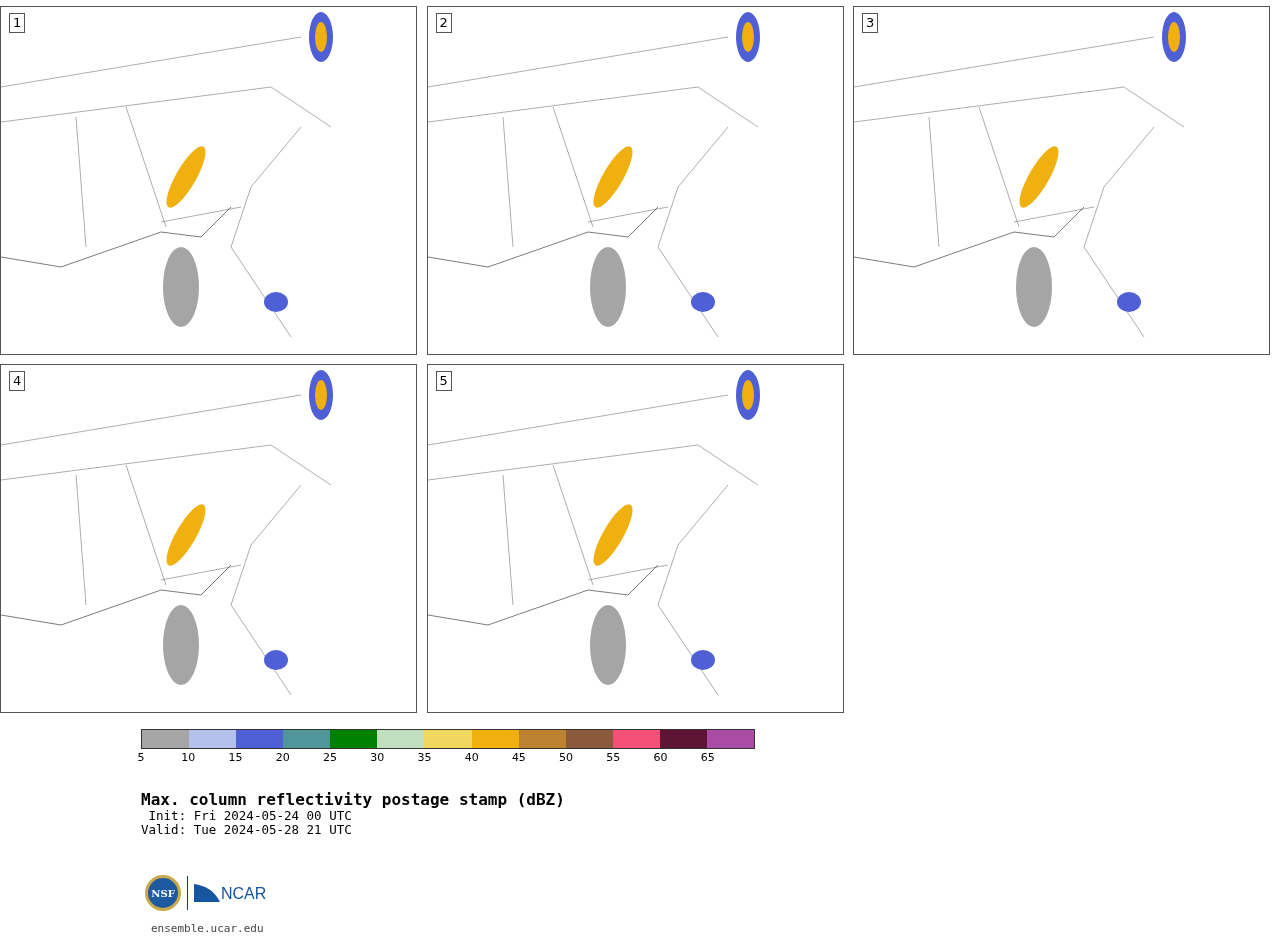 The width and height of the screenshot is (1280, 936). What do you see at coordinates (207, 893) in the screenshot?
I see `ncar-logo-icon` at bounding box center [207, 893].